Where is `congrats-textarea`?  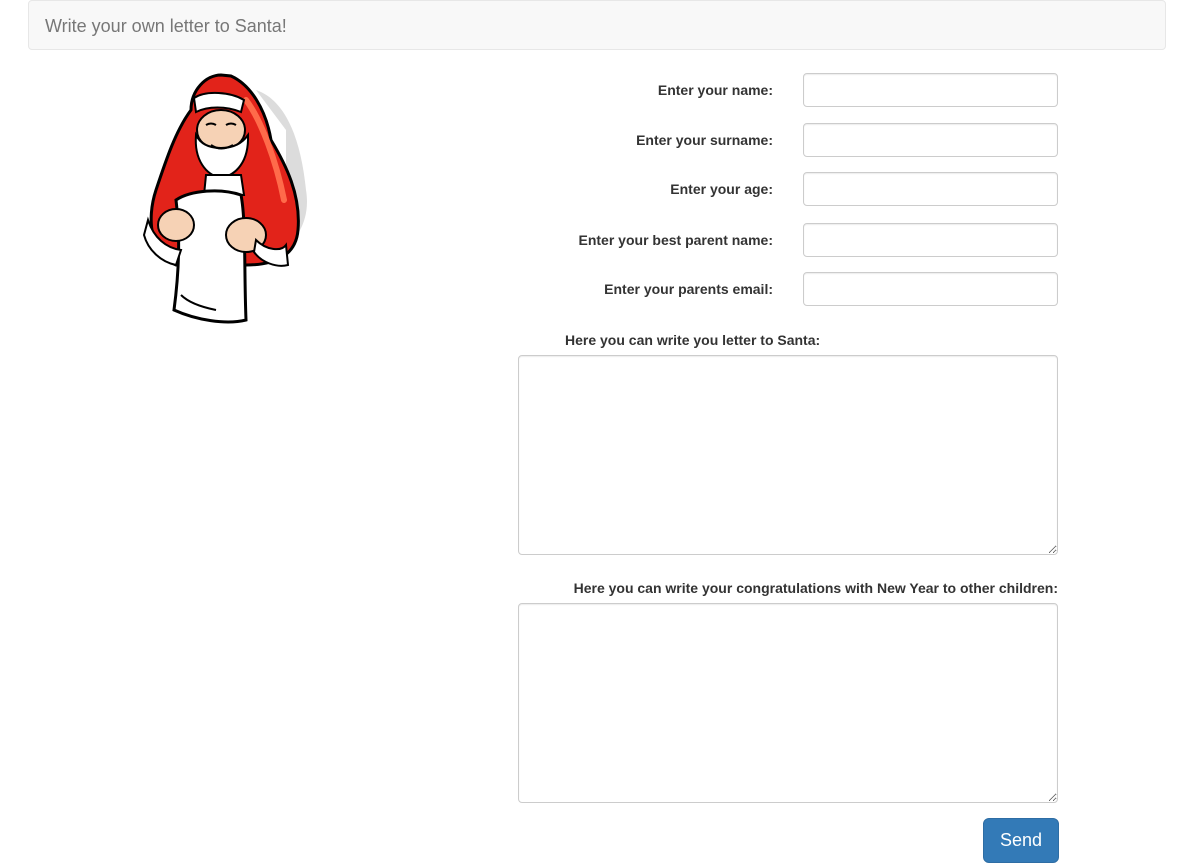
congrats-textarea is located at coordinates (788, 703).